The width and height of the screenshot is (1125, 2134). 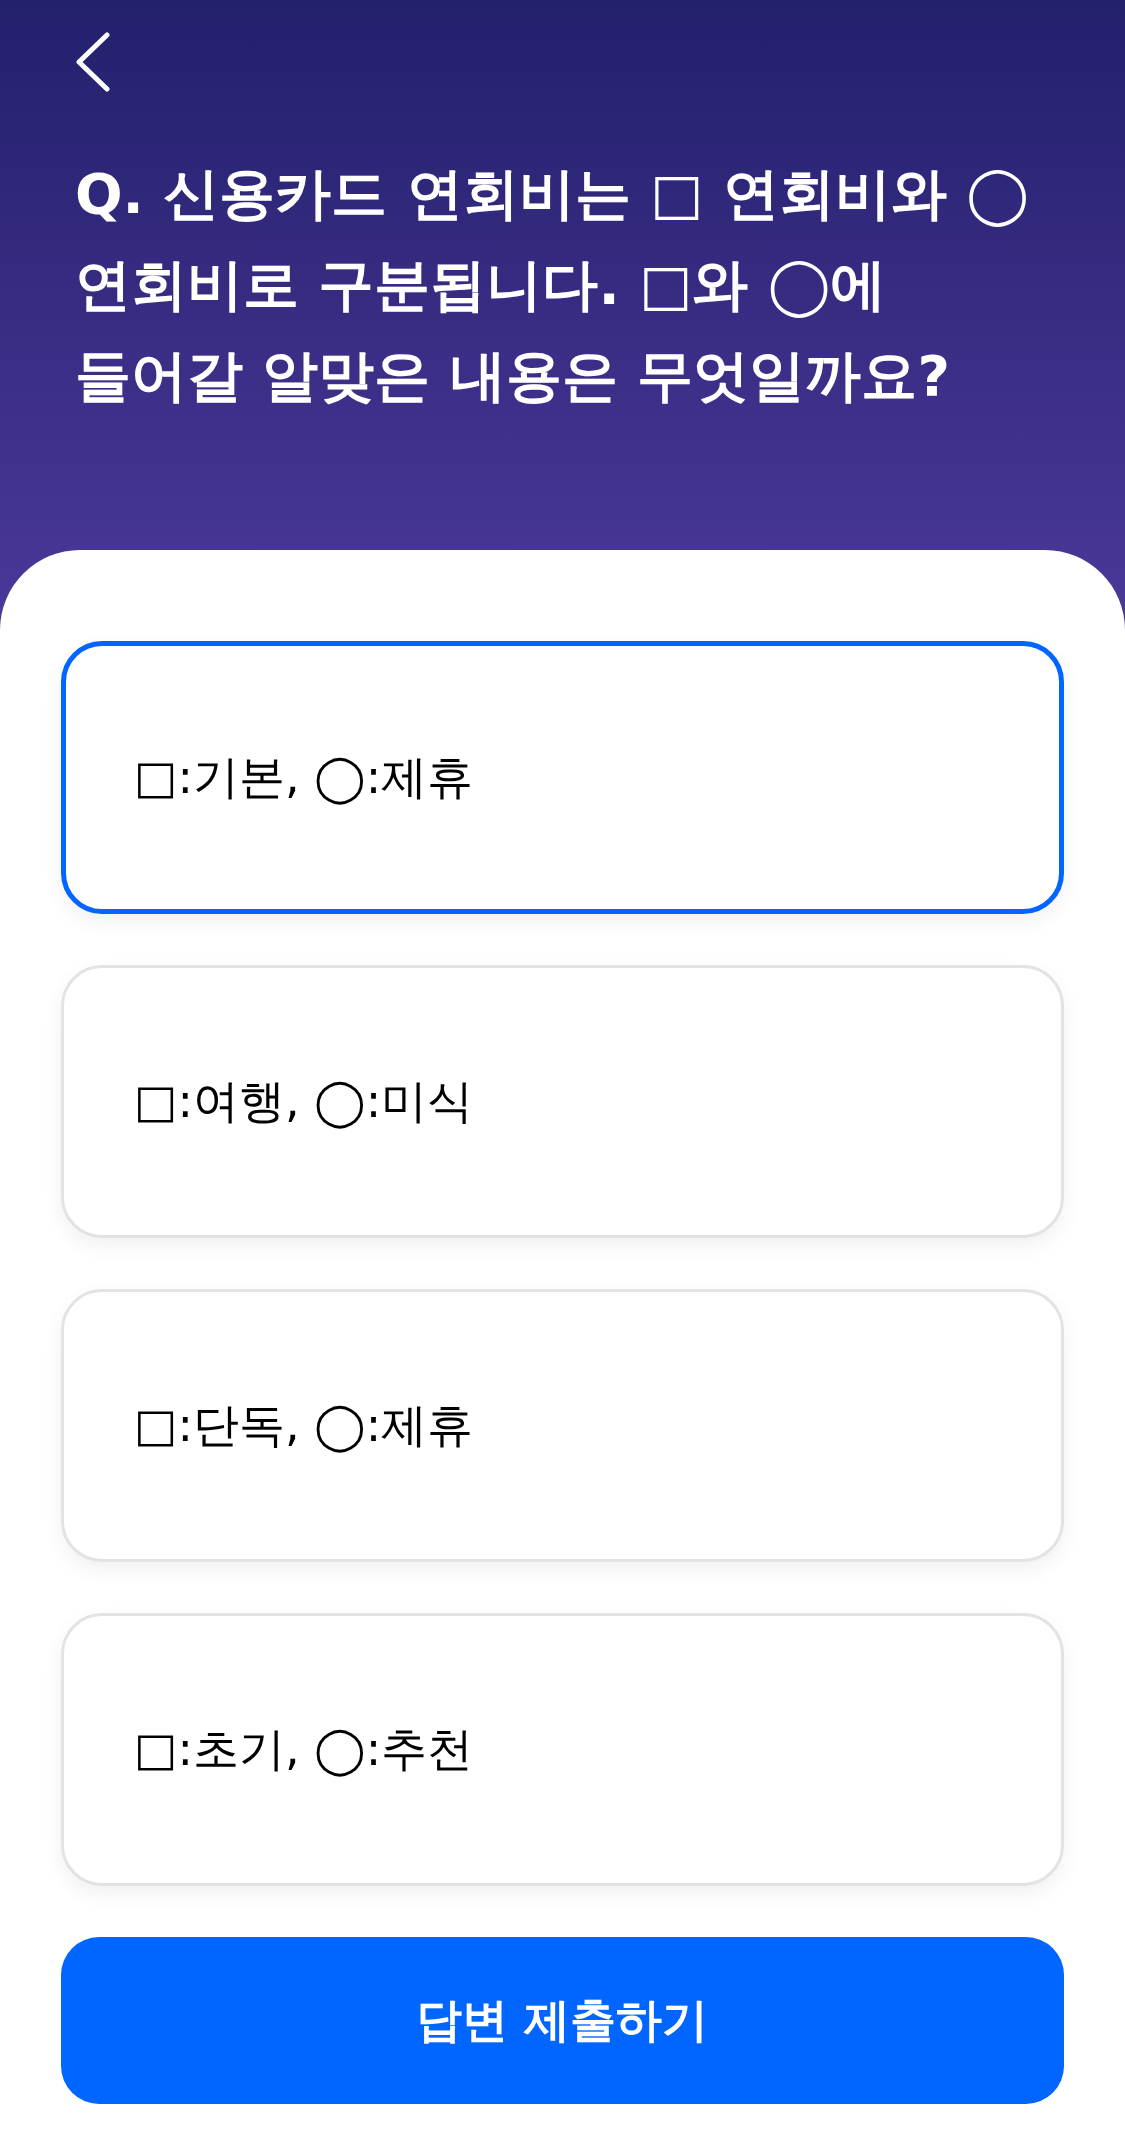 What do you see at coordinates (552, 285) in the screenshot?
I see `question-text: Q. 신용카드 연회비는 □ 연회비와 ◯ 연회비로 구분됩니다. □와 ◯에 들어갈 알맞은 내용은 무엇일까요?` at bounding box center [552, 285].